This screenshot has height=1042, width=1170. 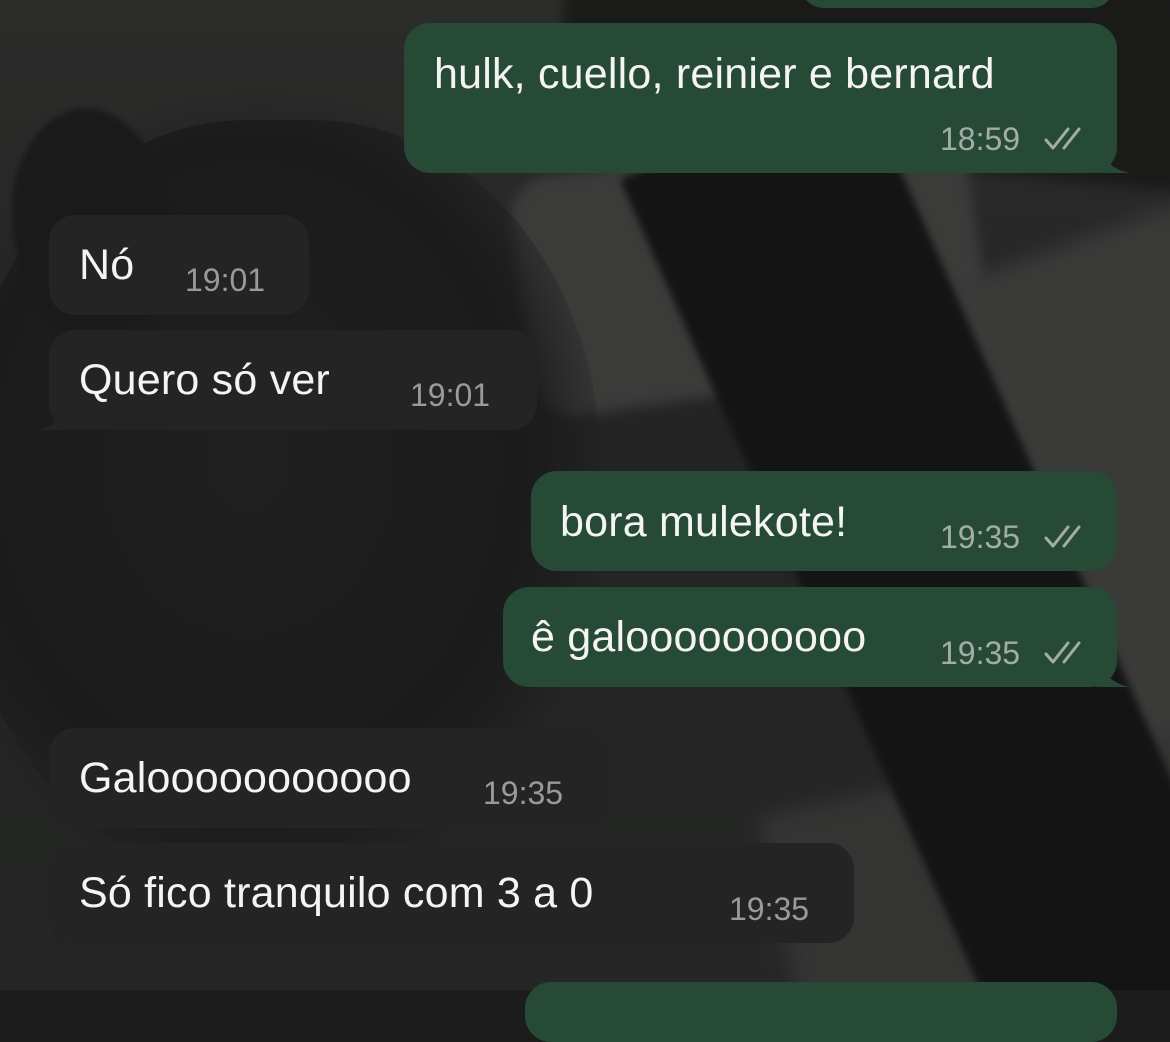 What do you see at coordinates (699, 637) in the screenshot?
I see `message-text: ê galoooooooooo` at bounding box center [699, 637].